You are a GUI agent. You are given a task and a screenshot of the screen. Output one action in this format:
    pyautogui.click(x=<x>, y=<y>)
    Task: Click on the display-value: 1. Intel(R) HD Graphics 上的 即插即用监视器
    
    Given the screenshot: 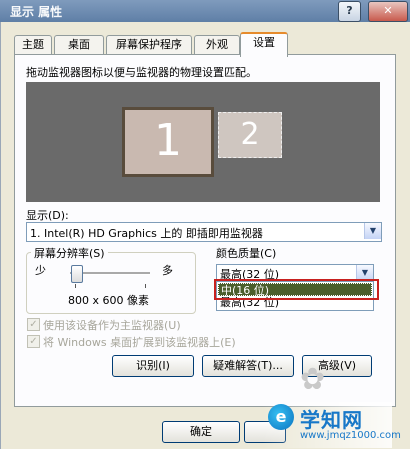 What is the action you would take?
    pyautogui.click(x=146, y=233)
    